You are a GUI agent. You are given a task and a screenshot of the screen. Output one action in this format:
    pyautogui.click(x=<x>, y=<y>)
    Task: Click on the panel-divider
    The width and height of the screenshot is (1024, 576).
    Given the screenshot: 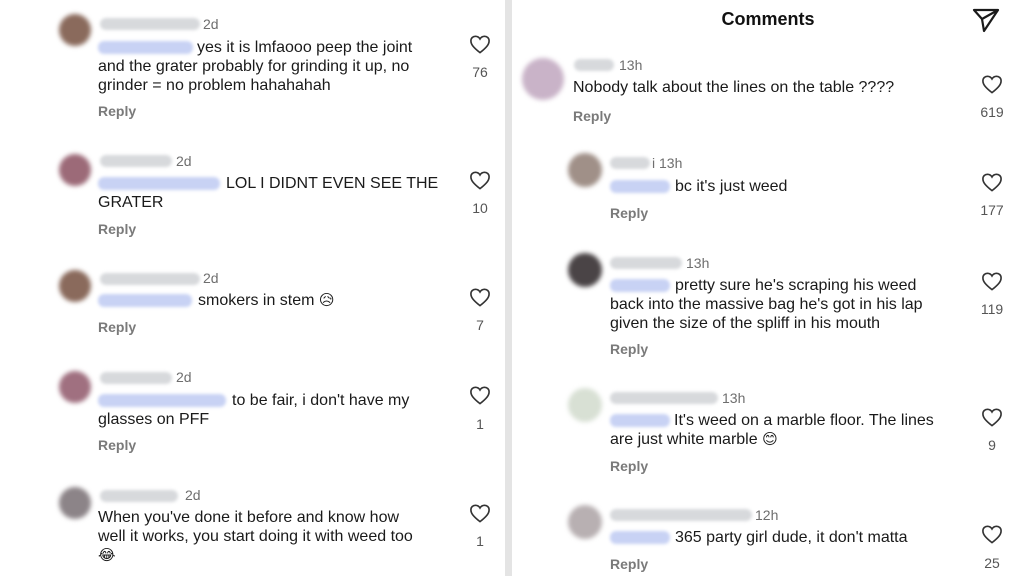 What is the action you would take?
    pyautogui.click(x=508, y=288)
    